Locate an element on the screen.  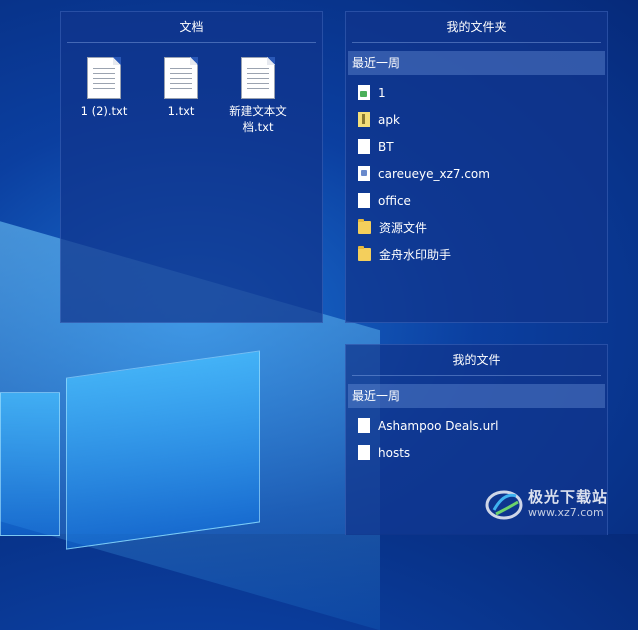
list-item: careueye_xz7.com is located at coordinates (476, 173).